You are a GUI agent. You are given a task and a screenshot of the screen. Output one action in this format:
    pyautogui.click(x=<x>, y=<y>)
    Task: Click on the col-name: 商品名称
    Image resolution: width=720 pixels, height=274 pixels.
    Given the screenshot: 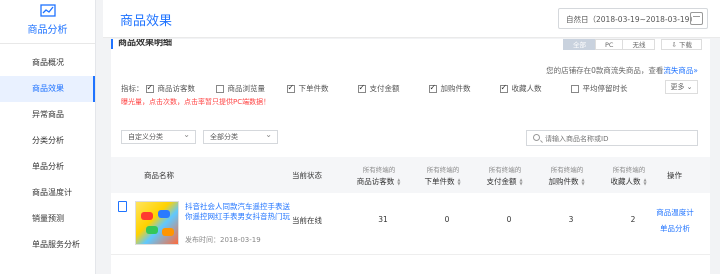 What is the action you would take?
    pyautogui.click(x=159, y=175)
    